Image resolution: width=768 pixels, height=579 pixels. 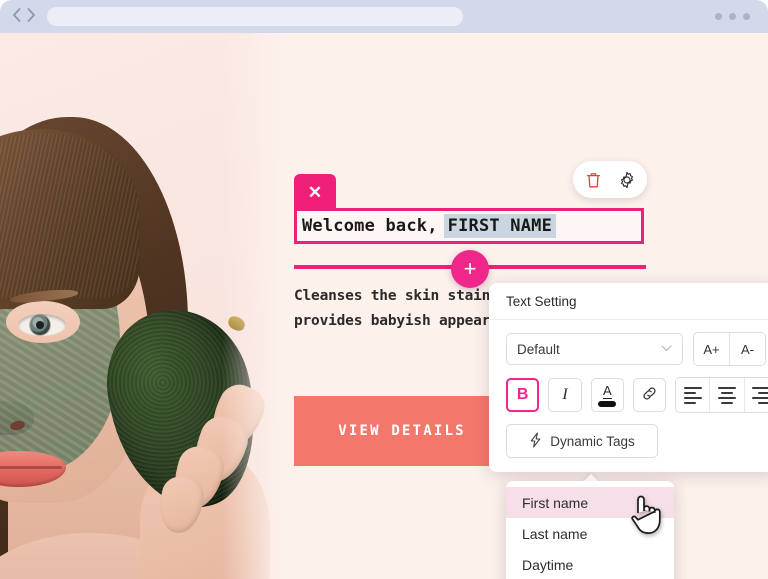 I want to click on font-color-swatch, so click(x=607, y=403).